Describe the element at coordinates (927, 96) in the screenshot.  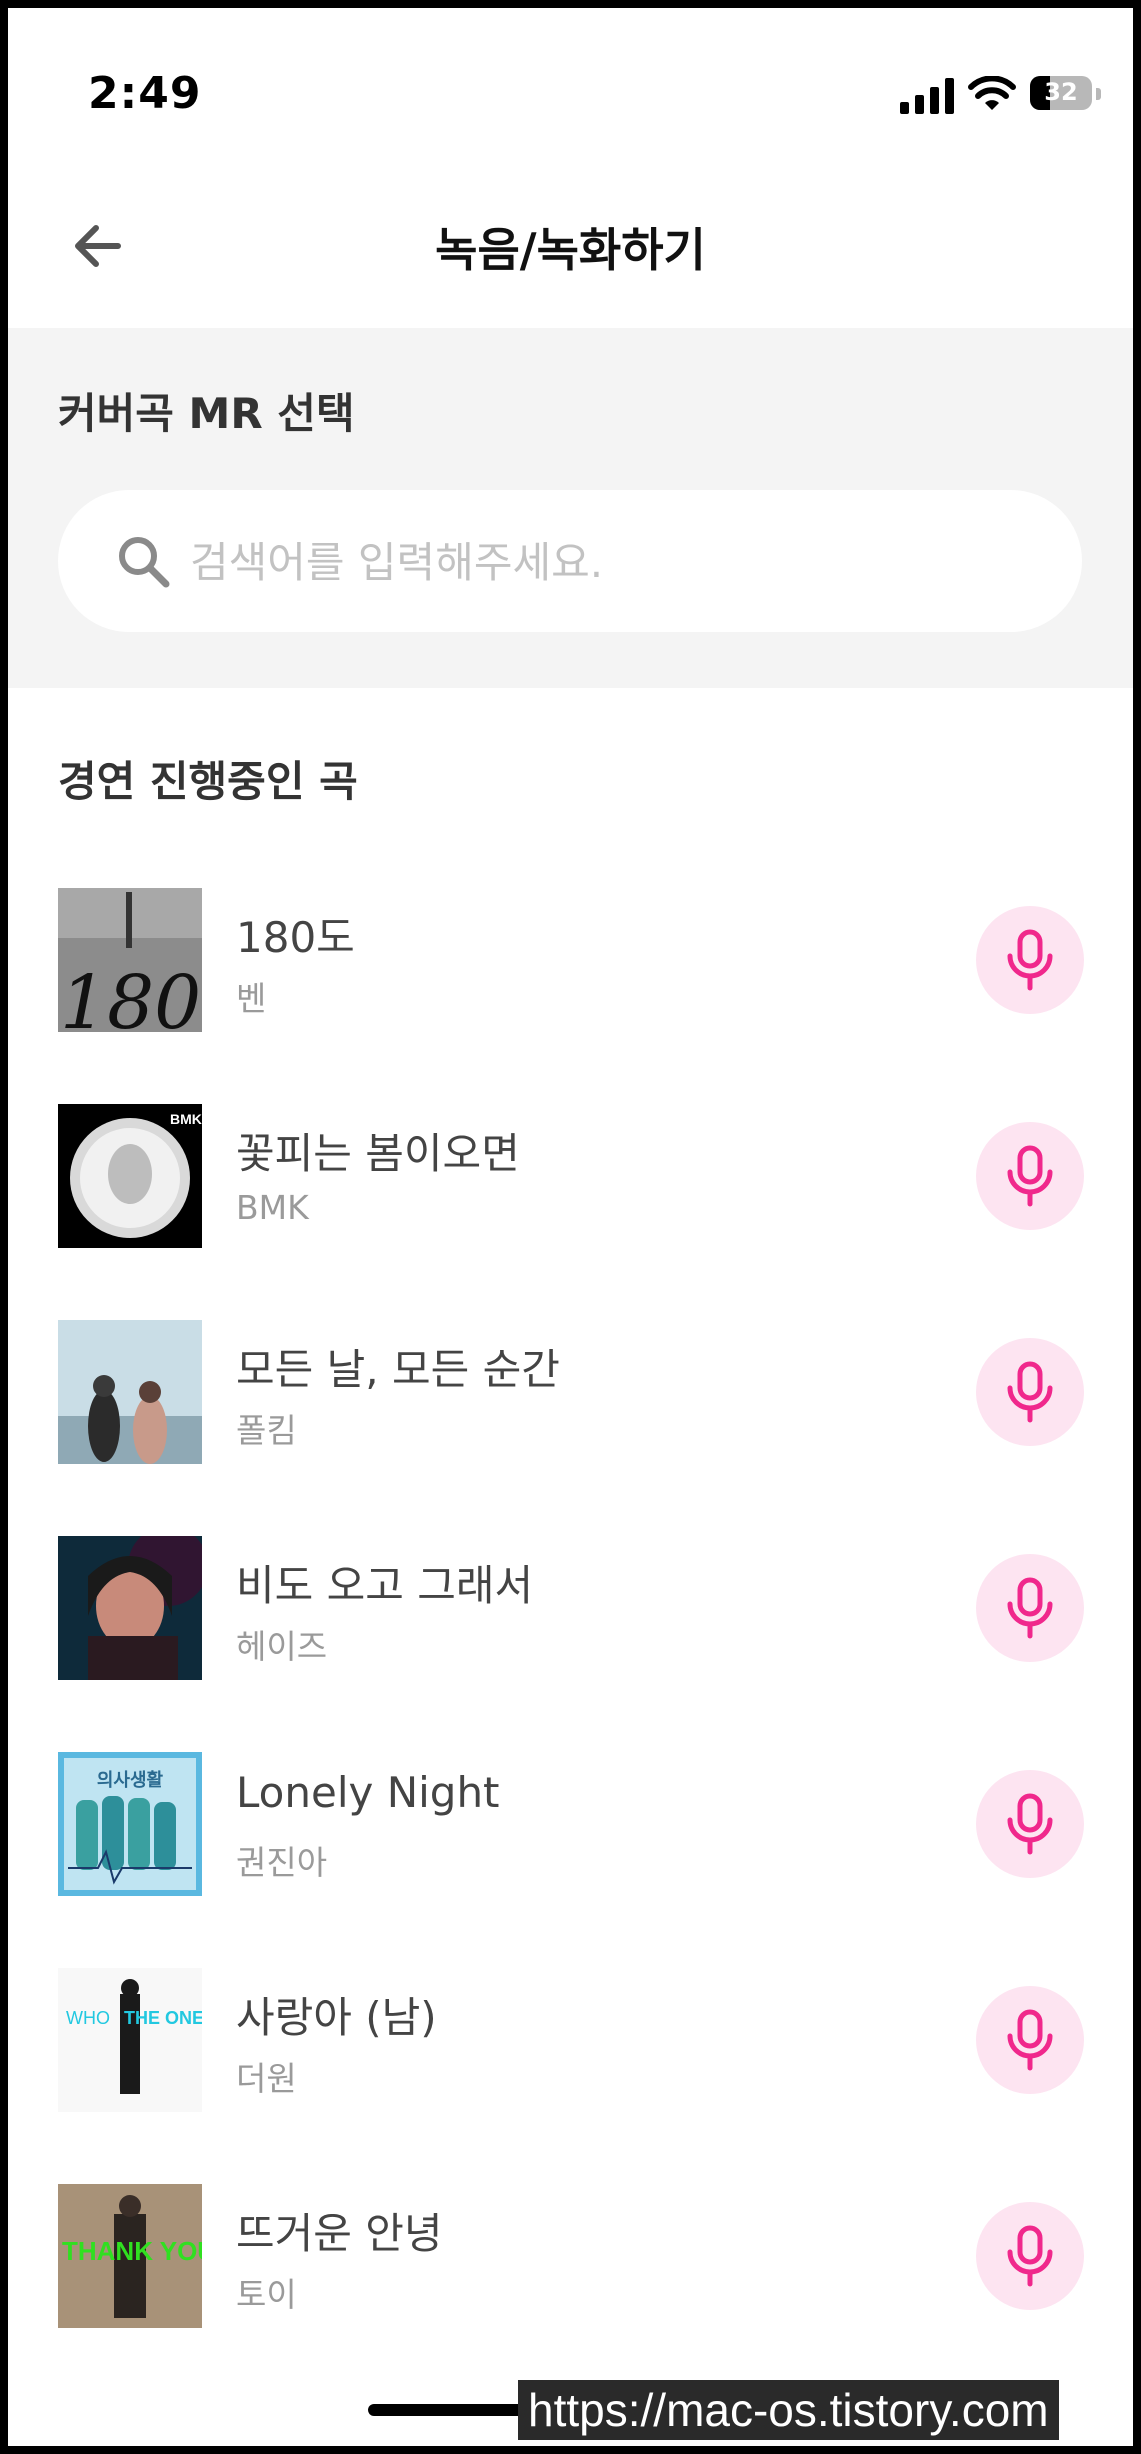
I see `cellular-signal-icon` at that location.